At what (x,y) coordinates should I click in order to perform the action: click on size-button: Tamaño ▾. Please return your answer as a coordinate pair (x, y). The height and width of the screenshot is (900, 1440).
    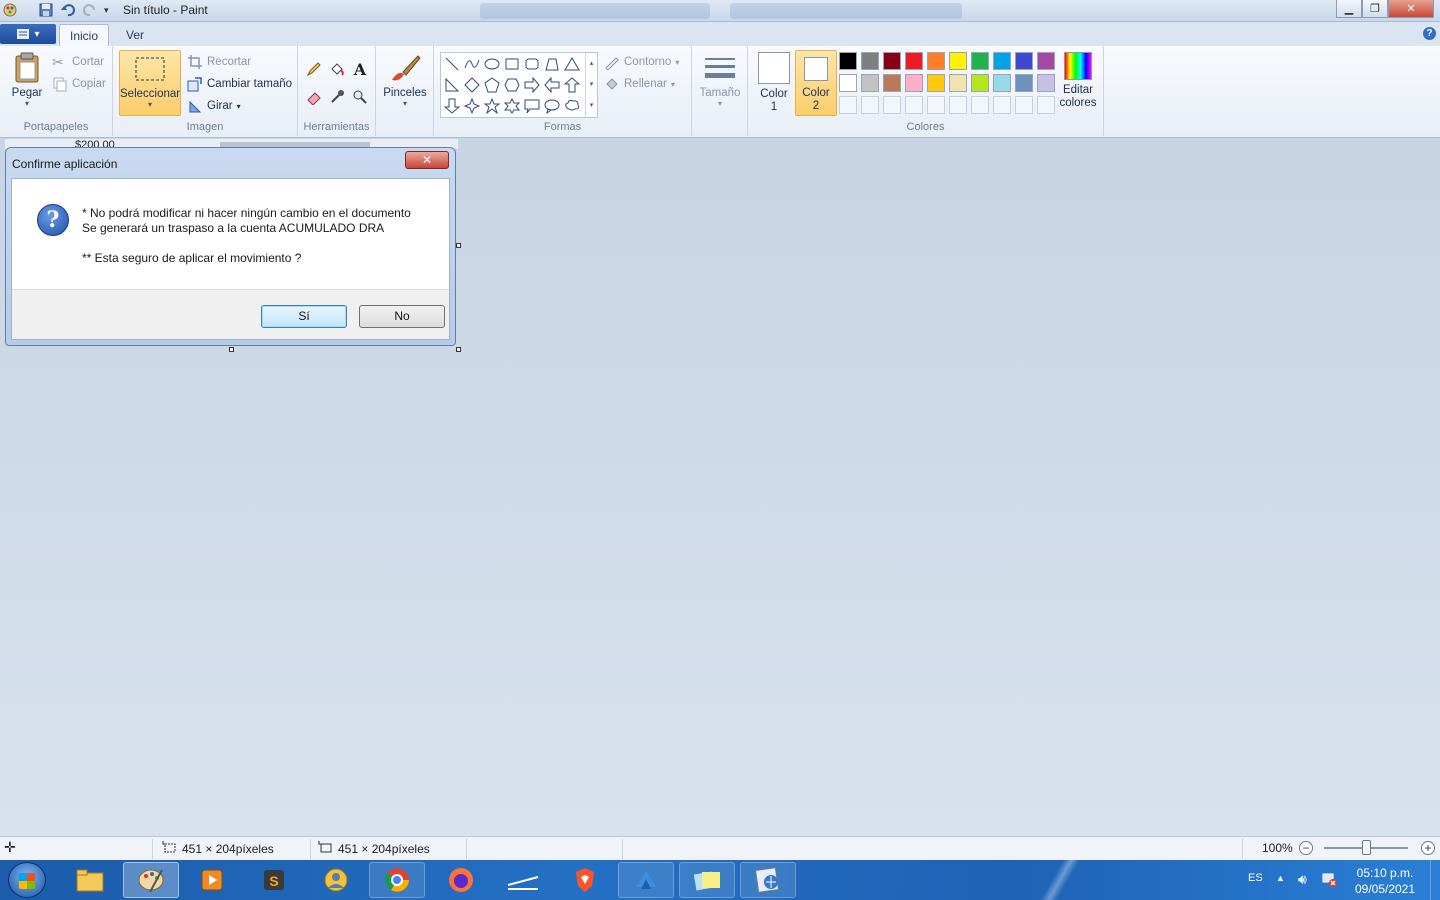
    Looking at the image, I should click on (720, 81).